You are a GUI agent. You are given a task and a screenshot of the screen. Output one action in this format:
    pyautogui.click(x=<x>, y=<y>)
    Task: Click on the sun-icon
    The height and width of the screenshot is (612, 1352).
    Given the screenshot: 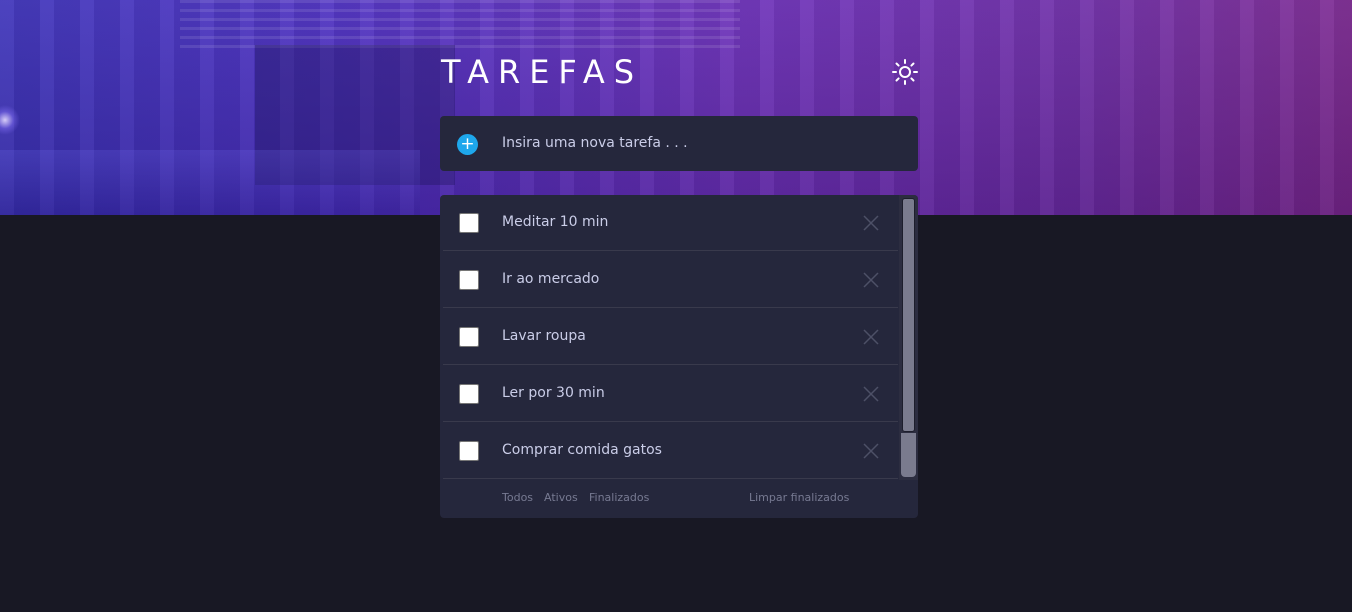 What is the action you would take?
    pyautogui.click(x=905, y=72)
    